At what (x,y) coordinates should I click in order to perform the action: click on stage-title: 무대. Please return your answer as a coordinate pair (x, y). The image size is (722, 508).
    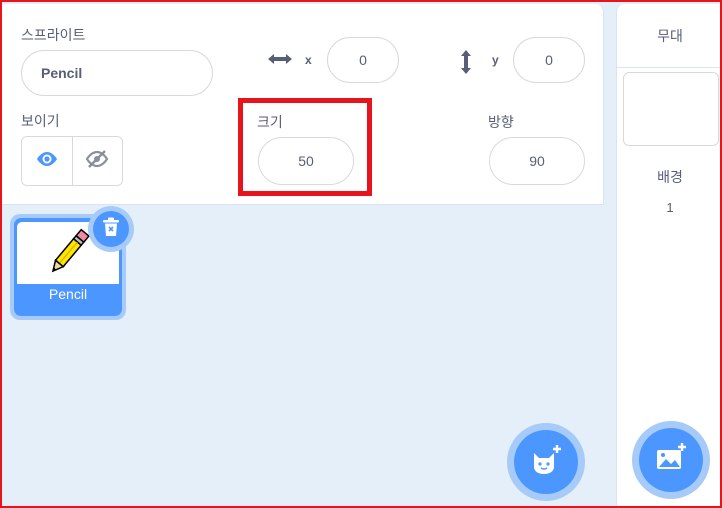
    Looking at the image, I should click on (669, 36).